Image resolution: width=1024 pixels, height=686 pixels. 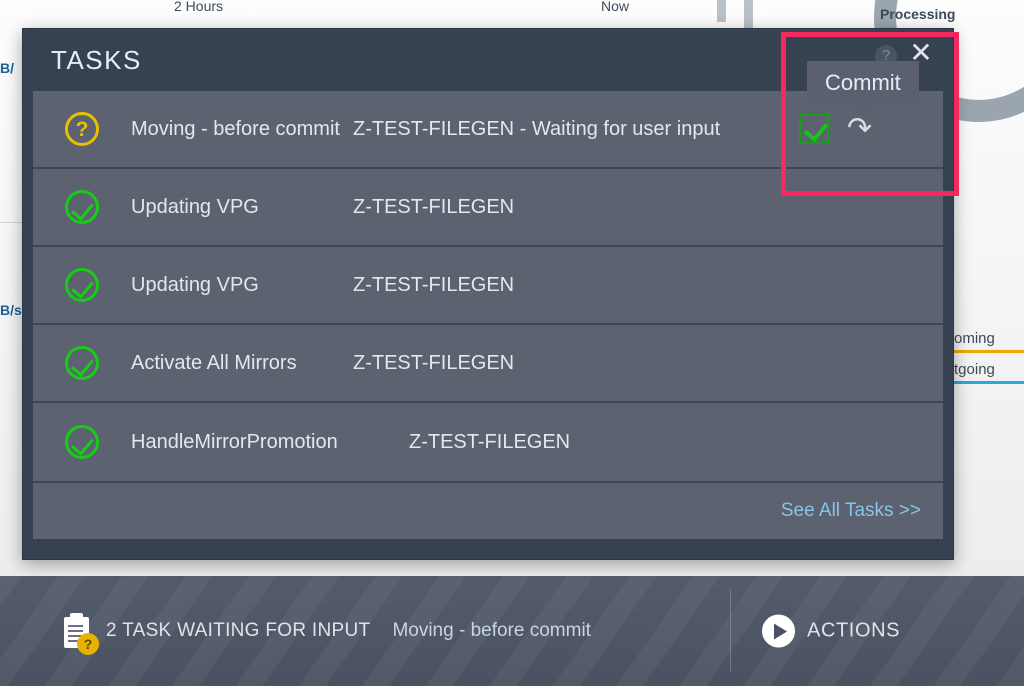 I want to click on table-row: Activate All Mirrors Z-TEST-FILEGEN, so click(x=488, y=364).